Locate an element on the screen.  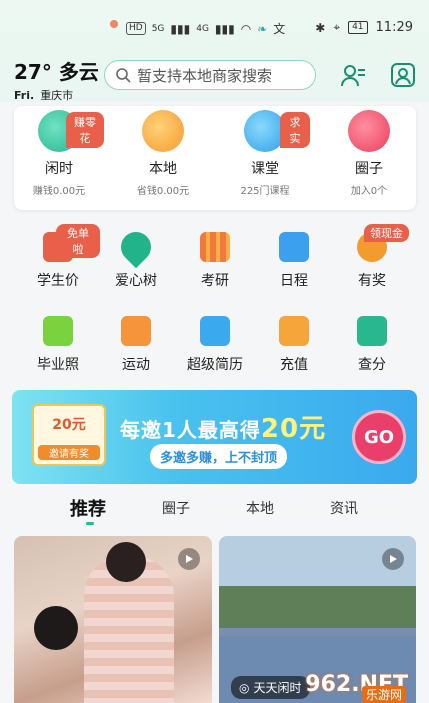
bluetooth-icon: ✱ is located at coordinates (320, 27).